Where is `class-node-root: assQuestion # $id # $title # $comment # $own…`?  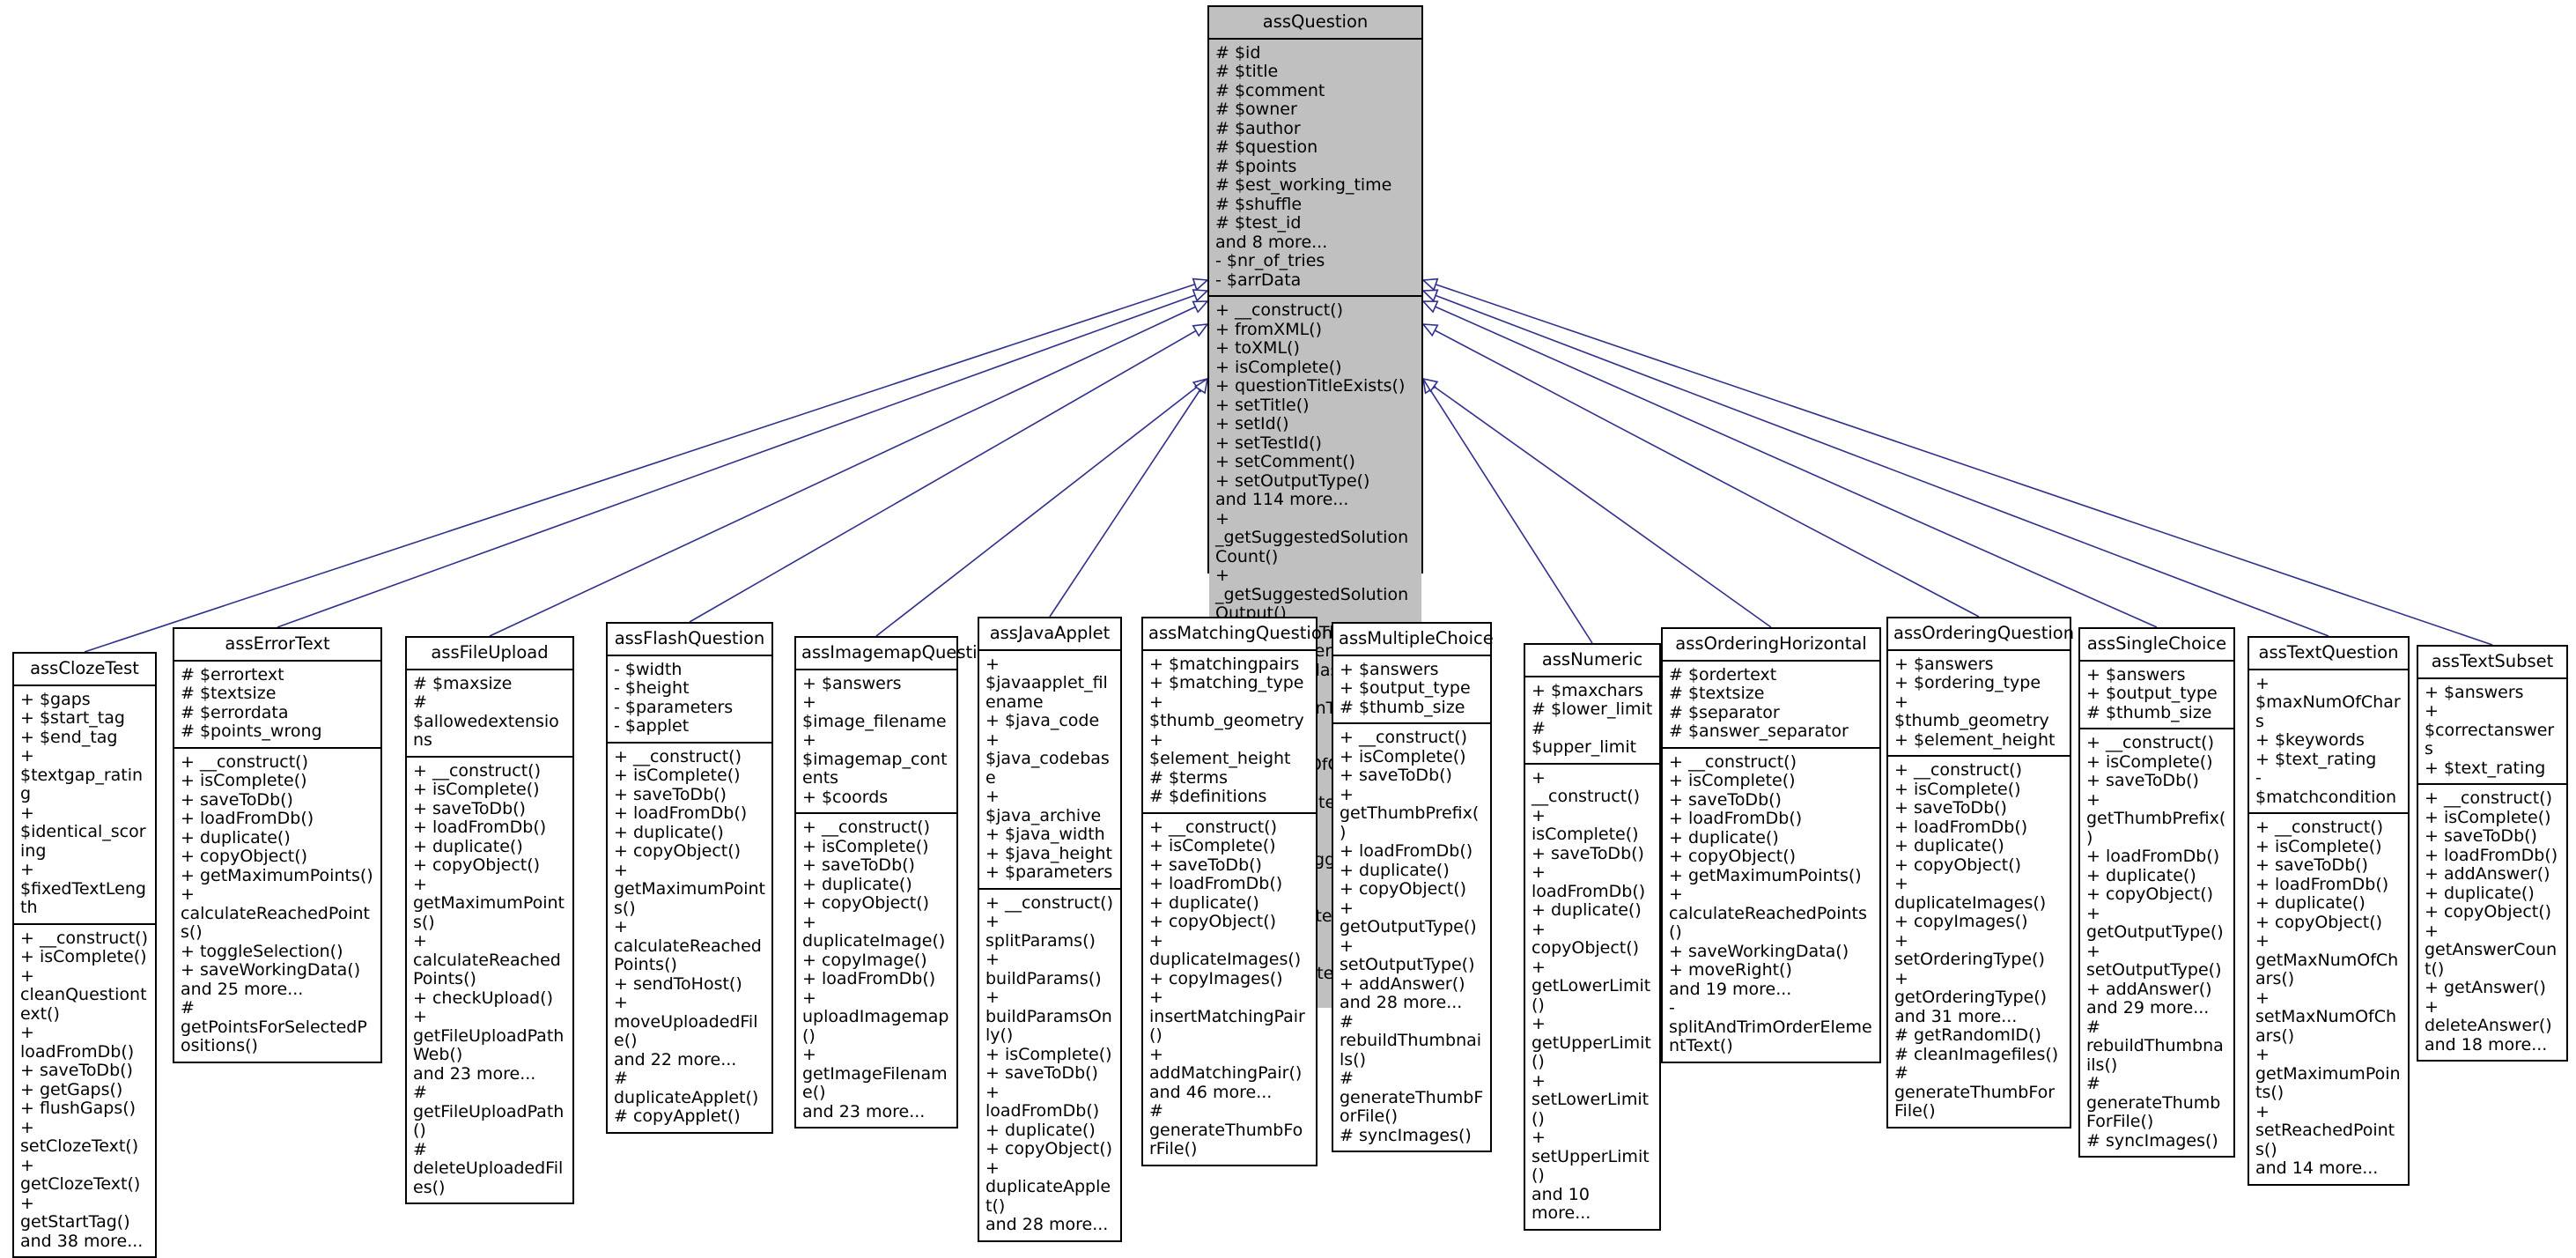
class-node-root: assQuestion # $id # $title # $comment # $own… is located at coordinates (1315, 506).